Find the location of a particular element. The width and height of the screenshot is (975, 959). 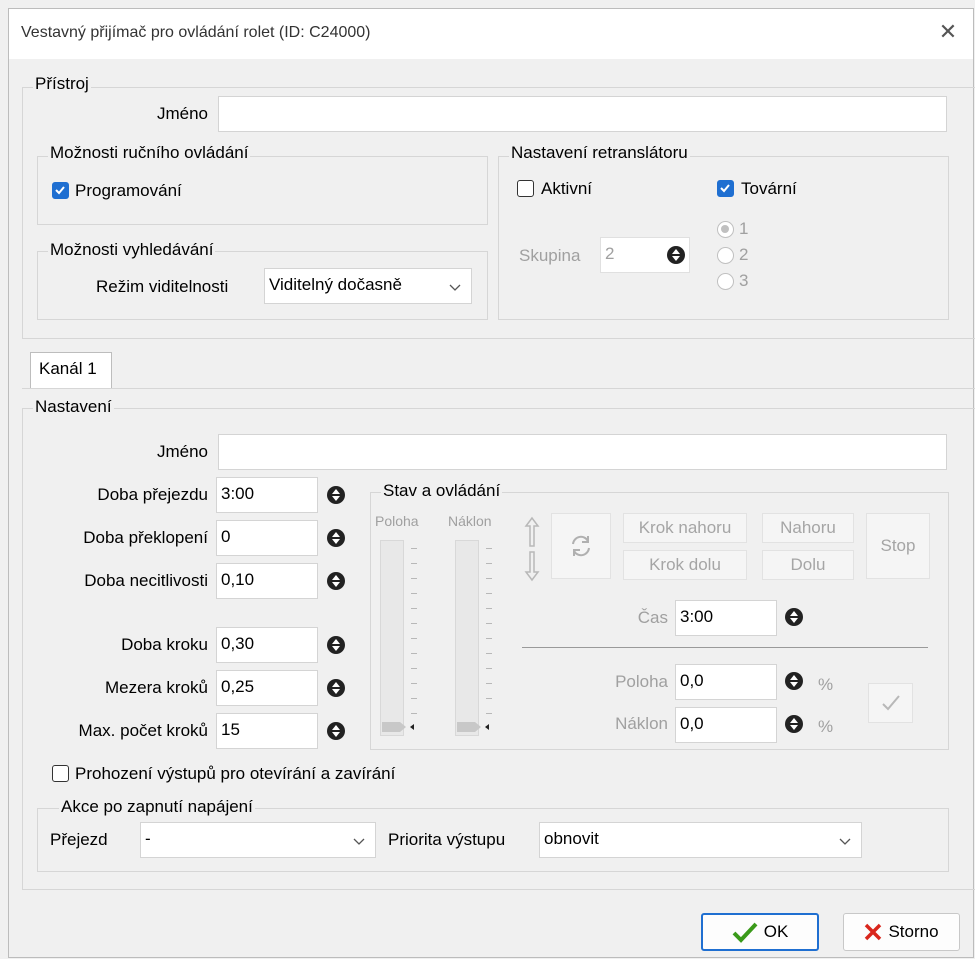

manual-control-group-label: Možnosti ručního ovládání is located at coordinates (149, 153).